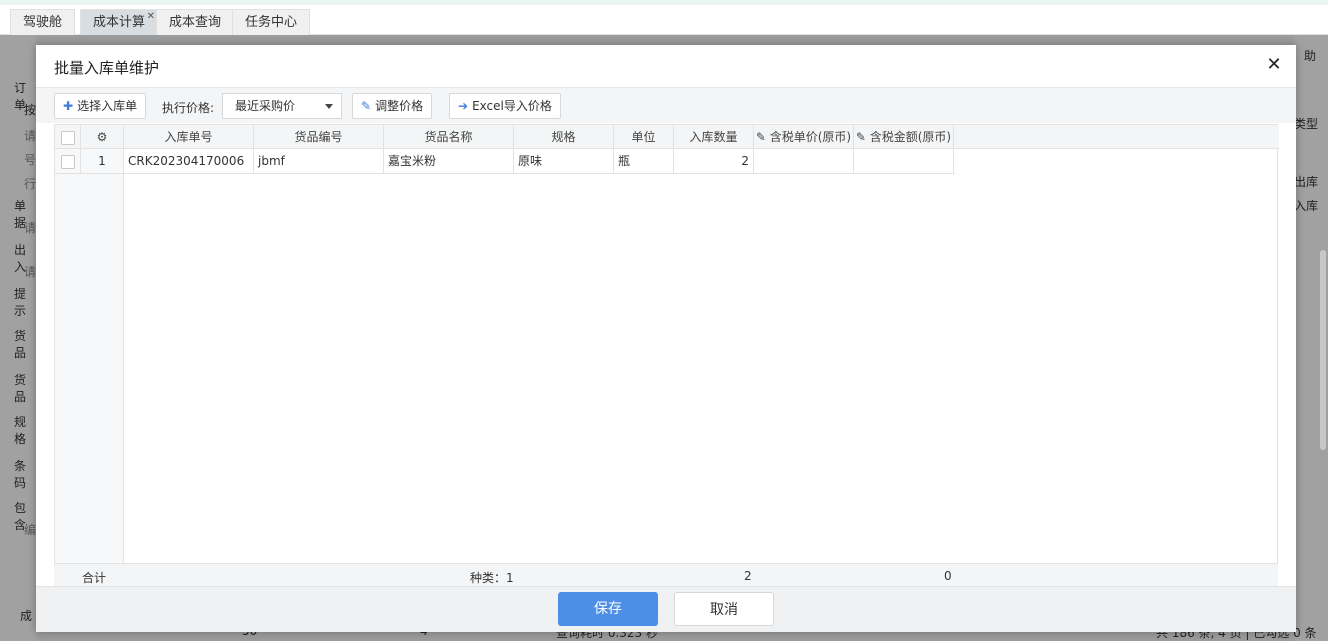 The image size is (1328, 641). Describe the element at coordinates (1323, 350) in the screenshot. I see `page-scrollbar` at that location.